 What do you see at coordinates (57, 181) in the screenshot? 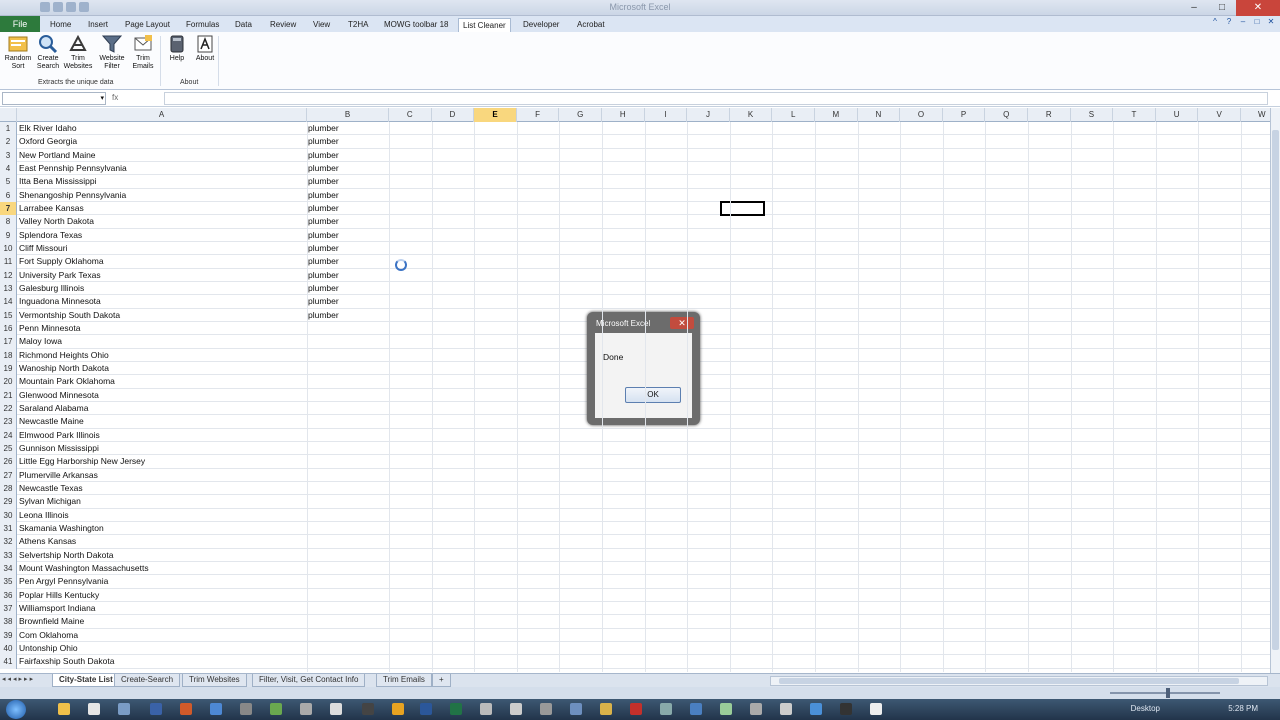
I see `cell-a: Itta Bena Mississippi` at bounding box center [57, 181].